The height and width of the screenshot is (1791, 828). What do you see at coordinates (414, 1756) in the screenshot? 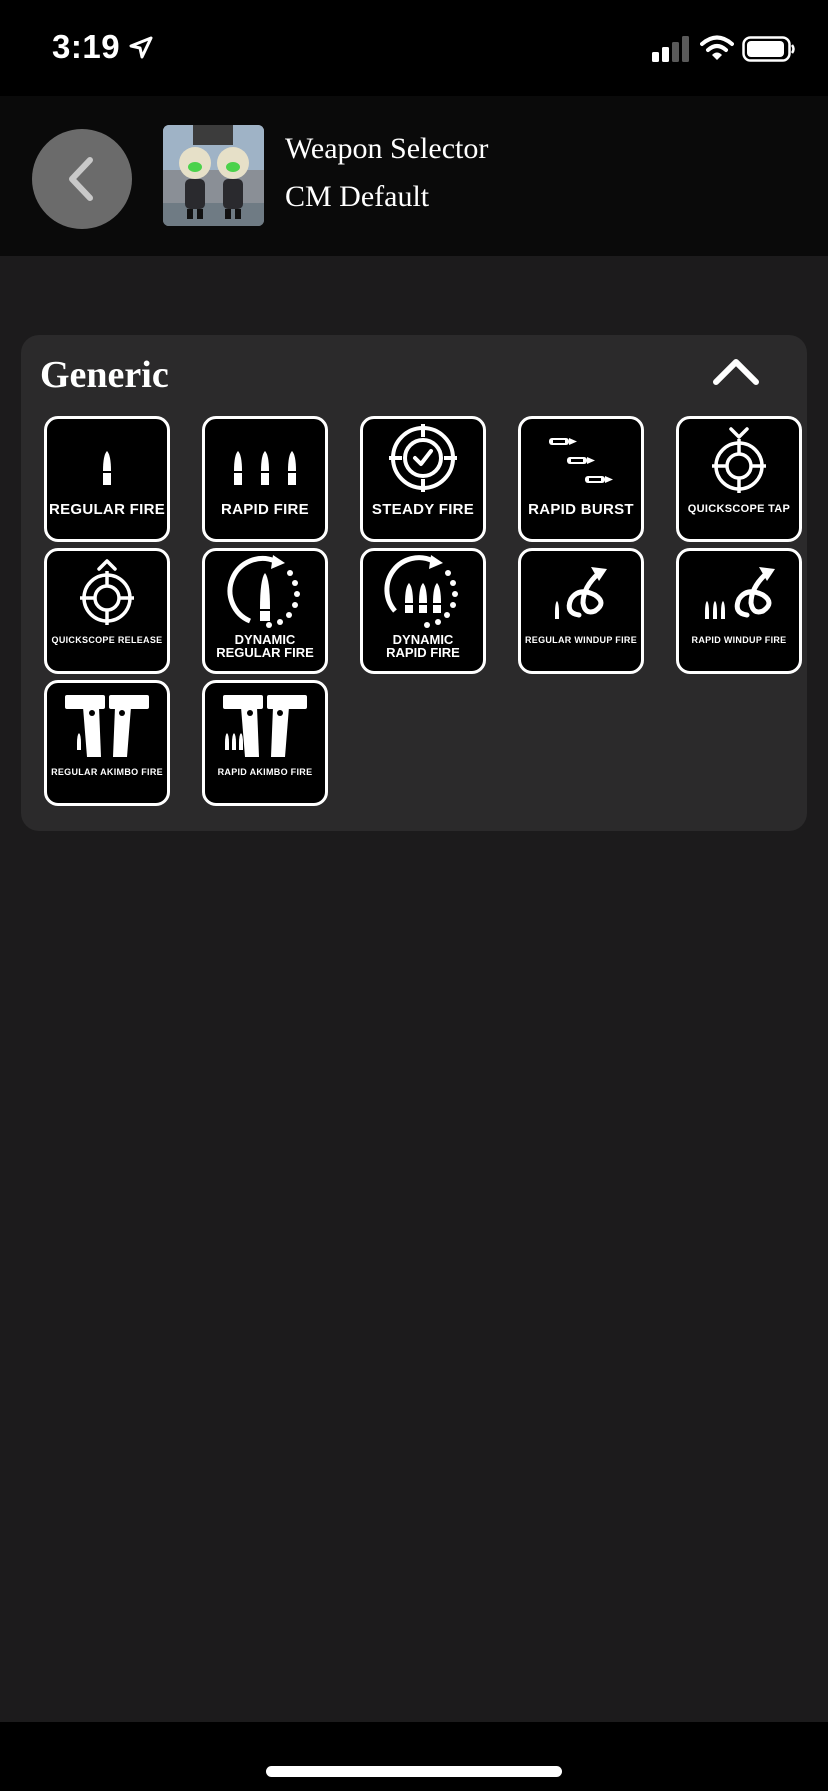
I see `home-indicator-area` at bounding box center [414, 1756].